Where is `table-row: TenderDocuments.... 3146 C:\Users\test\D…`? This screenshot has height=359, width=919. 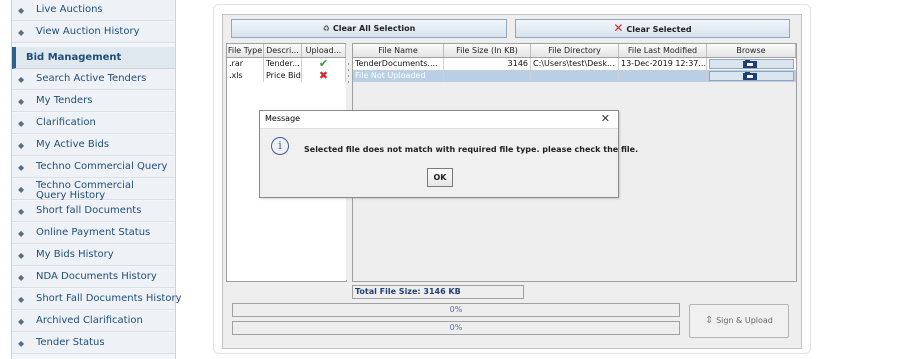 table-row: TenderDocuments.... 3146 C:\Users\test\D… is located at coordinates (574, 64).